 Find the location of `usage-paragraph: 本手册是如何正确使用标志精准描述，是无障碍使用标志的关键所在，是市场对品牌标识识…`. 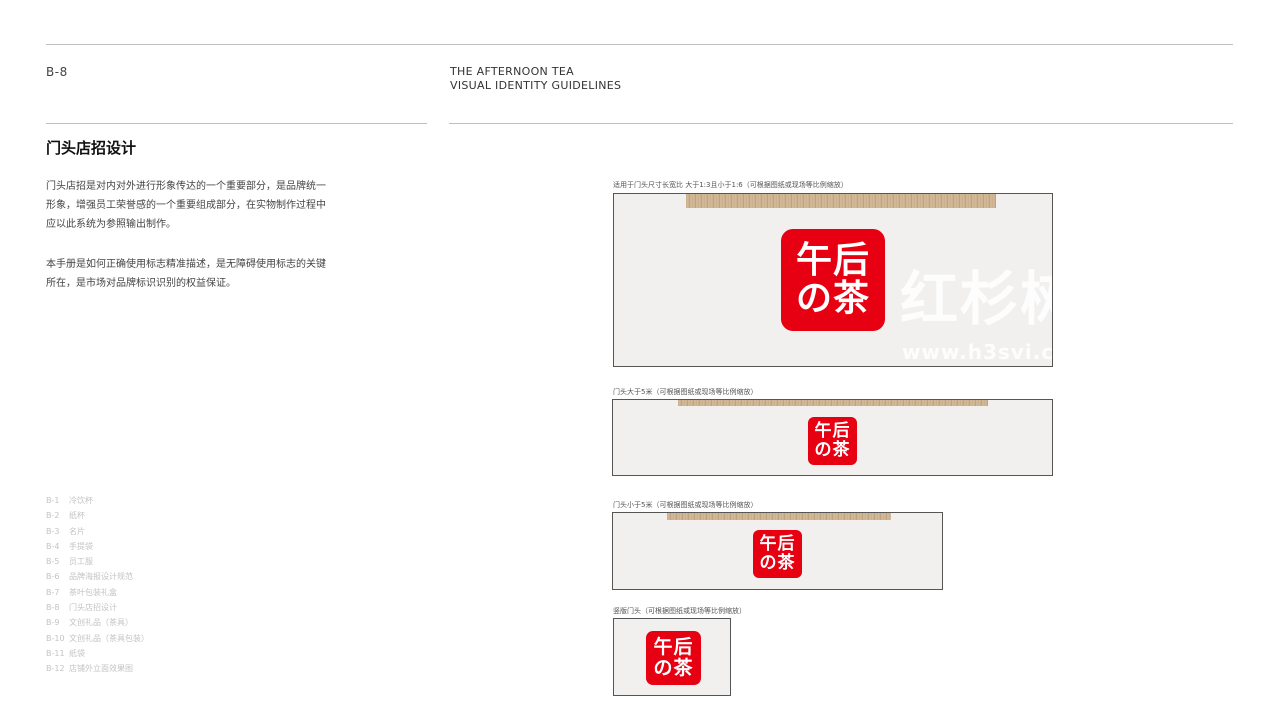

usage-paragraph: 本手册是如何正确使用标志精准描述，是无障碍使用标志的关键所在，是市场对品牌标识识… is located at coordinates (186, 274).